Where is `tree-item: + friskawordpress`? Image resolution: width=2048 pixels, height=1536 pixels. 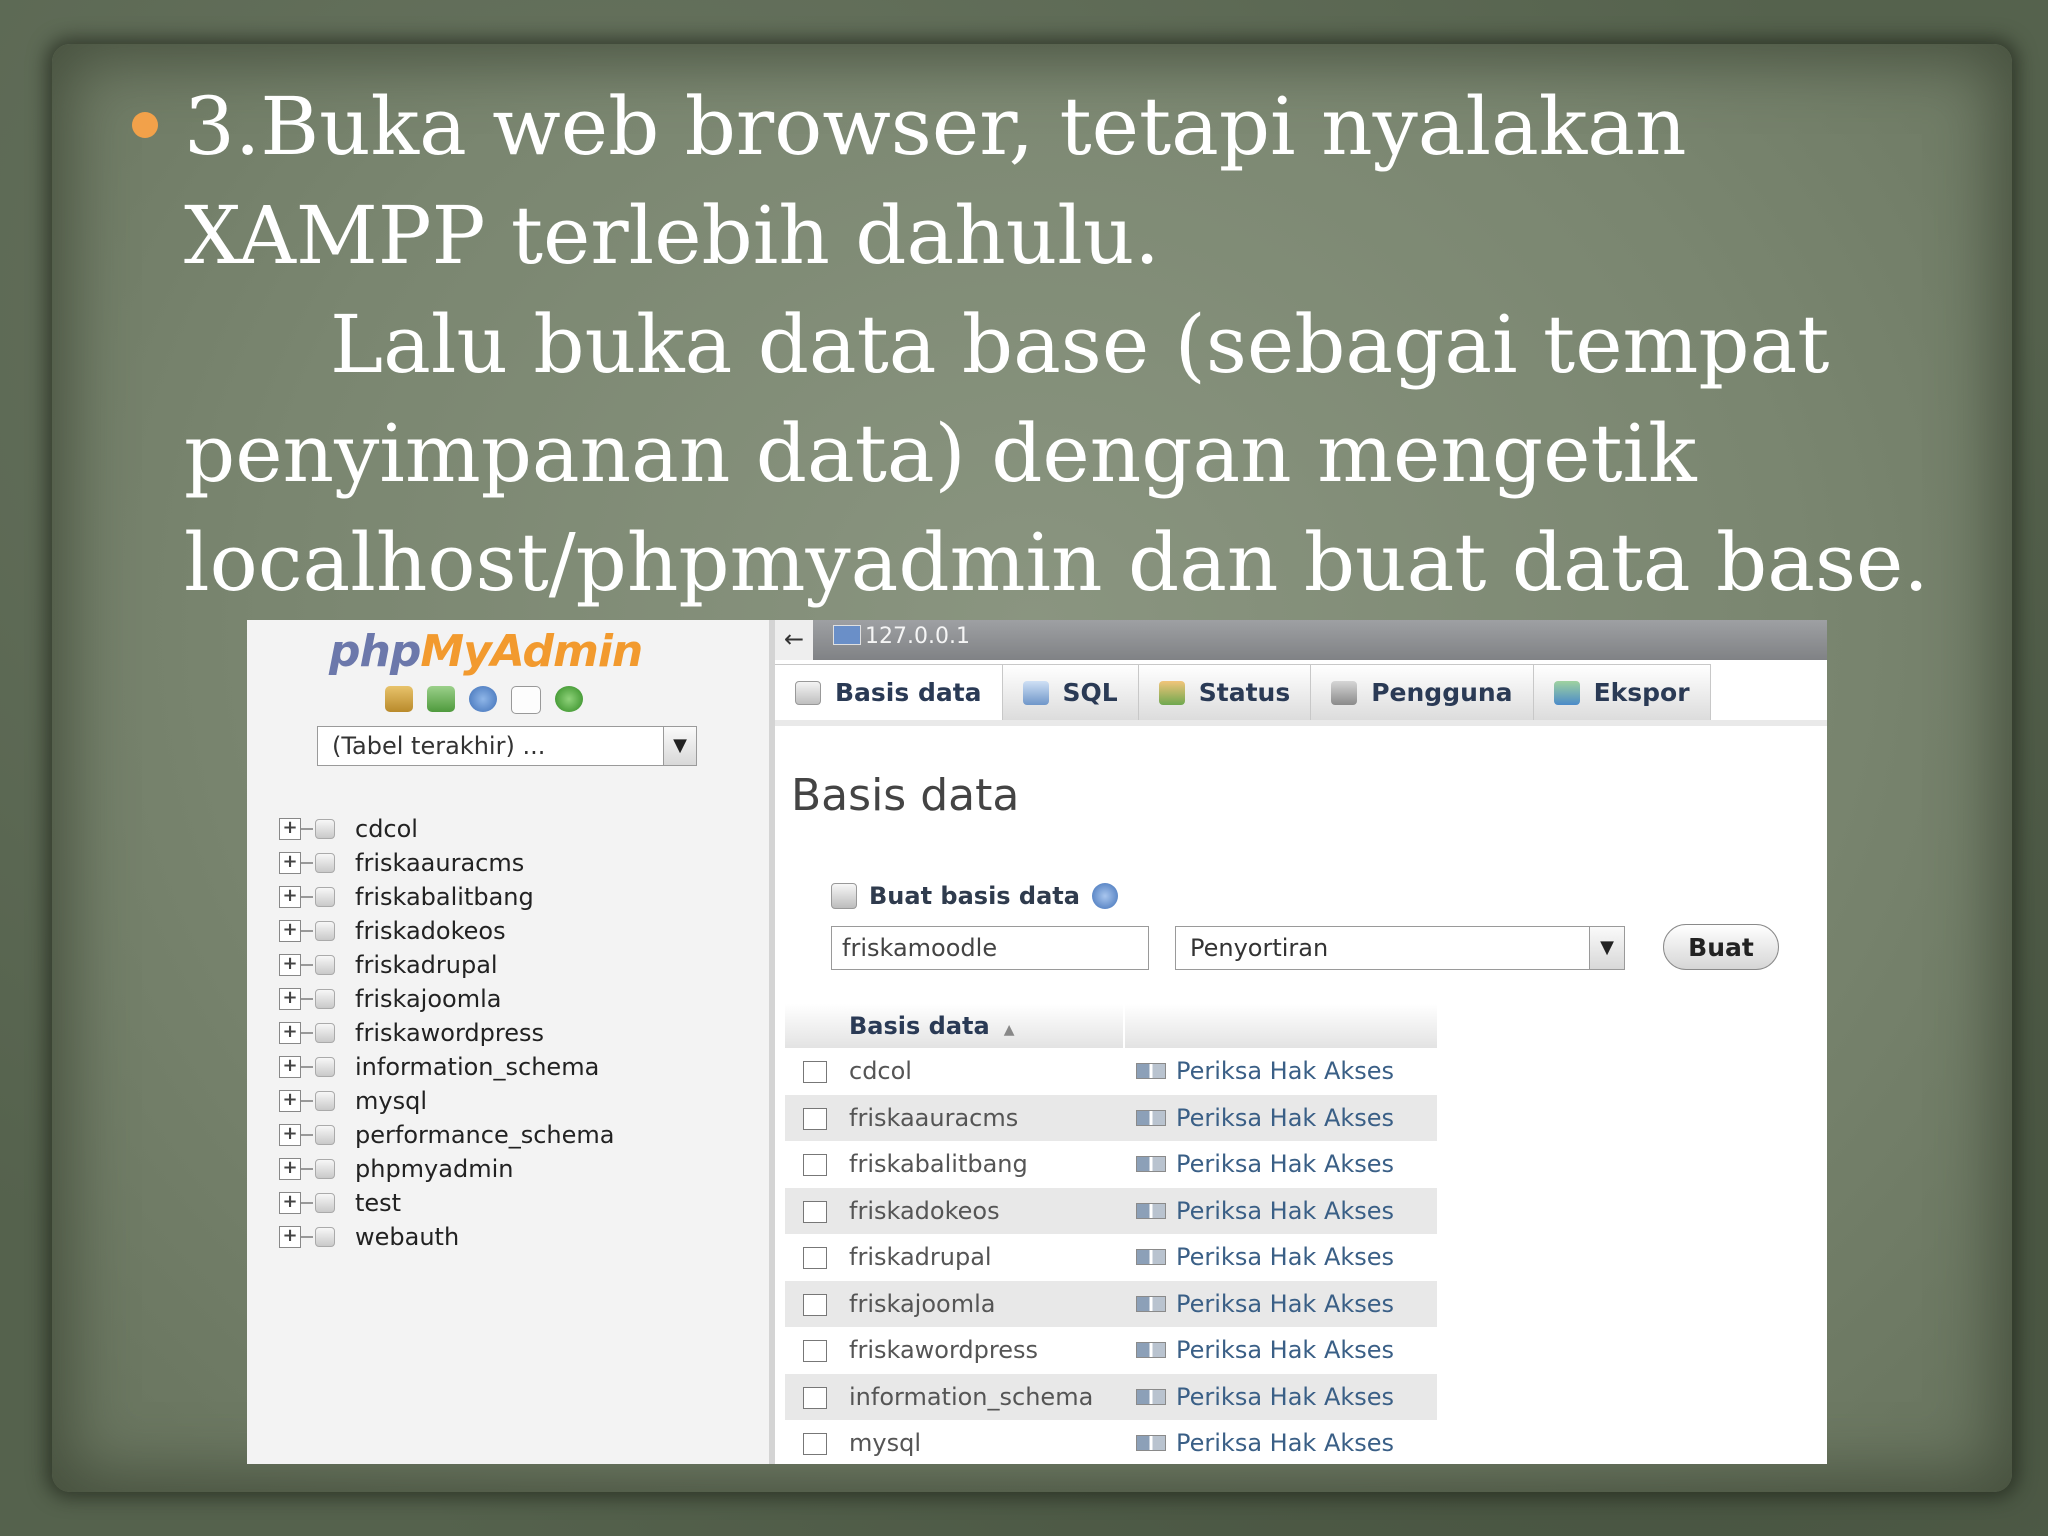 tree-item: + friskawordpress is located at coordinates (446, 1033).